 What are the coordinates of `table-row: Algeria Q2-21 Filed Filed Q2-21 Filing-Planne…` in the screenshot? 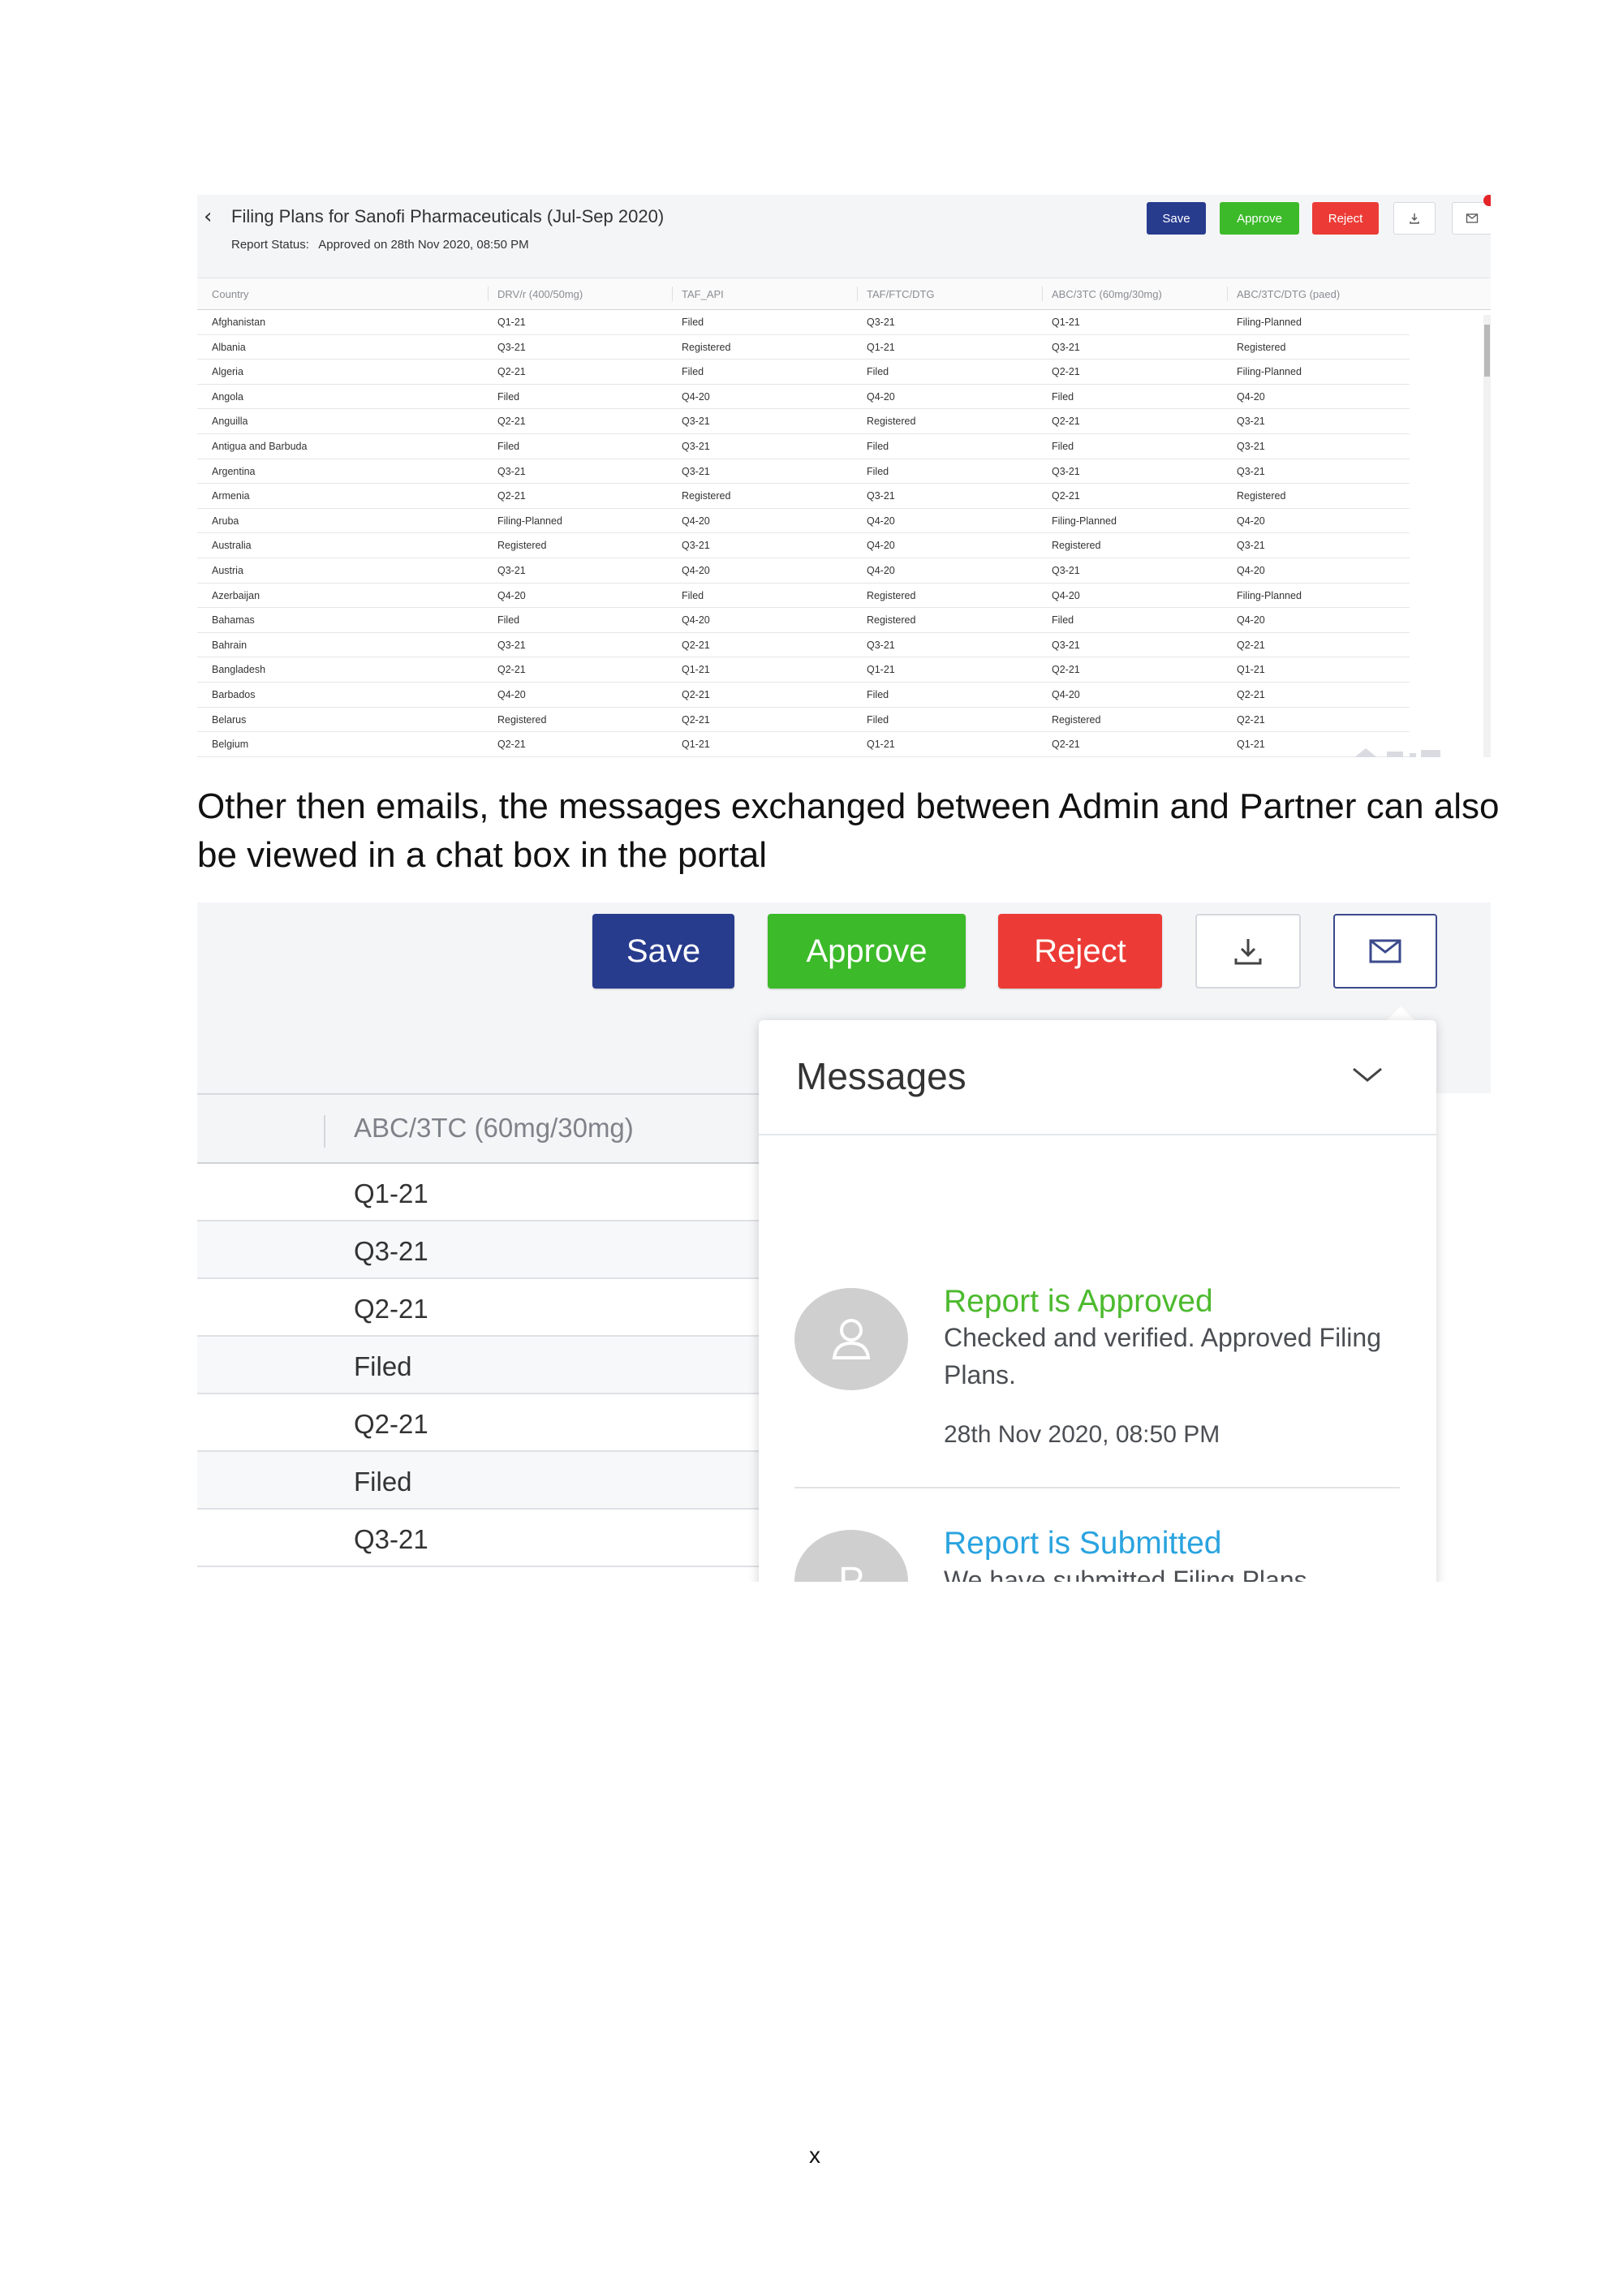 It's located at (803, 373).